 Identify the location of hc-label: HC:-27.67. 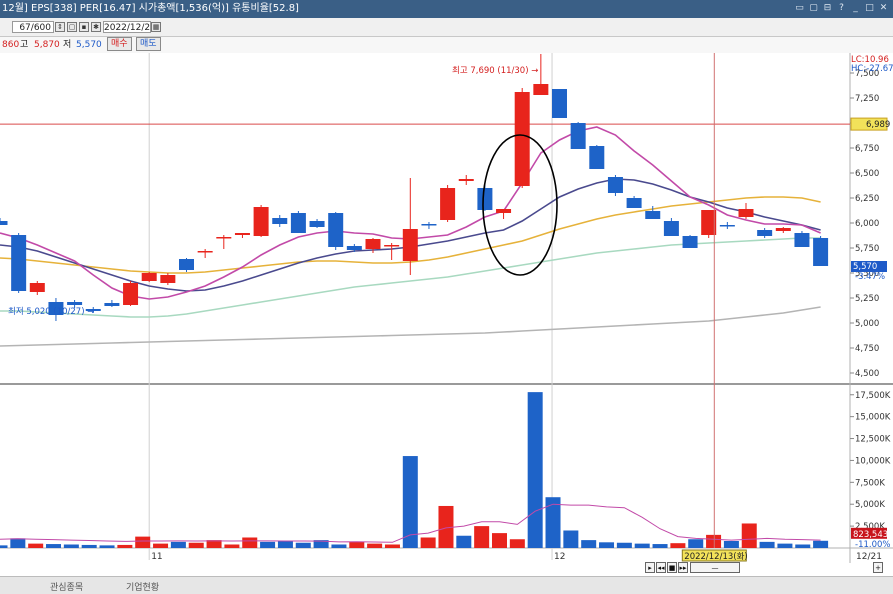
(872, 69).